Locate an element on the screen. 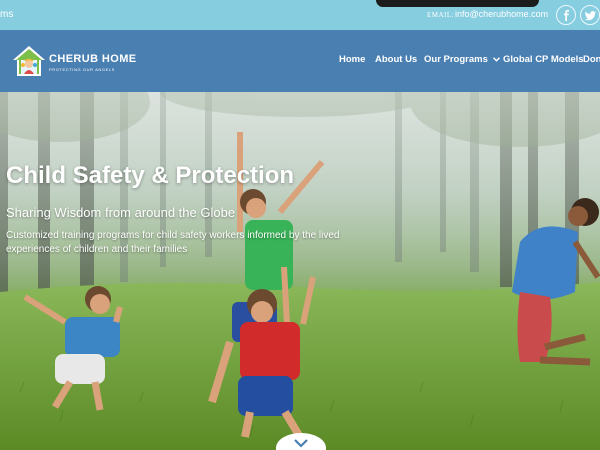 This screenshot has width=600, height=450. facebook-icon is located at coordinates (566, 15).